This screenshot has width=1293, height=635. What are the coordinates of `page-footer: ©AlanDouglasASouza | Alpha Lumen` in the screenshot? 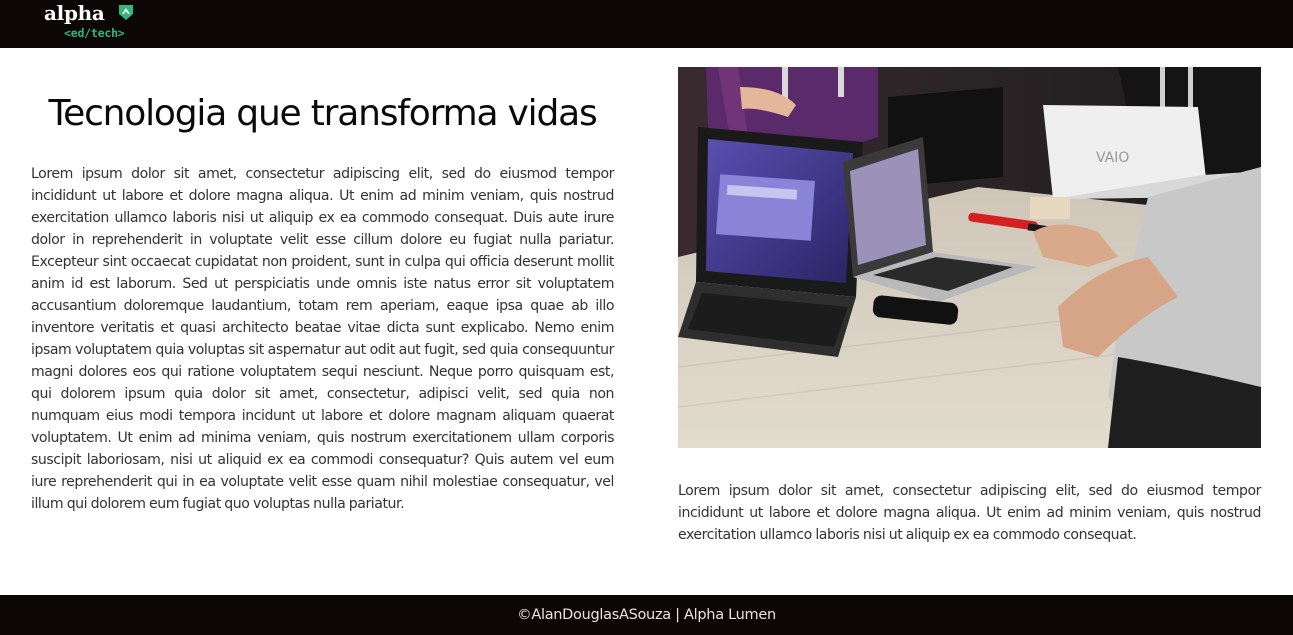 It's located at (646, 615).